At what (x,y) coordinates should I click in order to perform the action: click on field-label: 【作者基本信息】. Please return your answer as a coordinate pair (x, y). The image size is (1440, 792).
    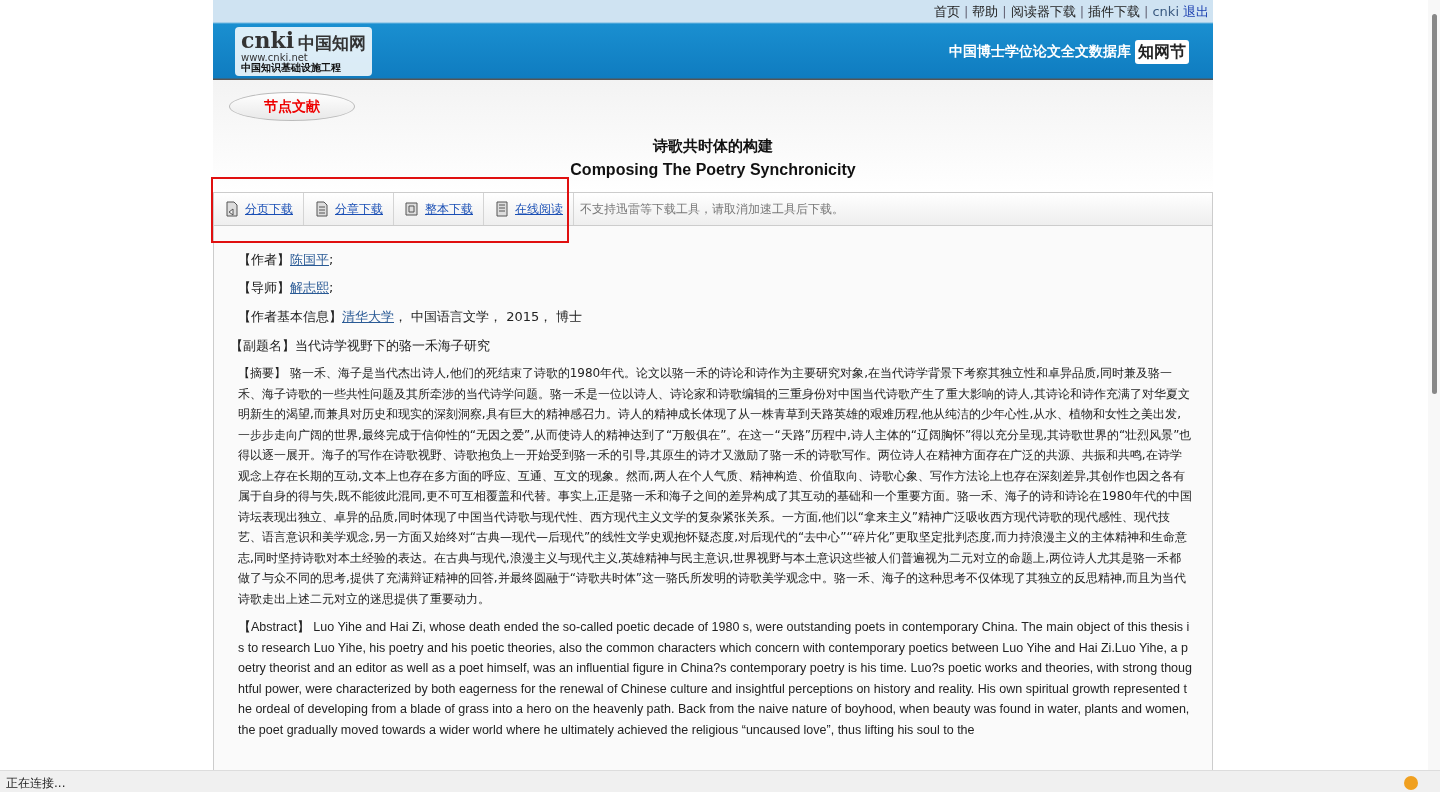
    Looking at the image, I should click on (290, 317).